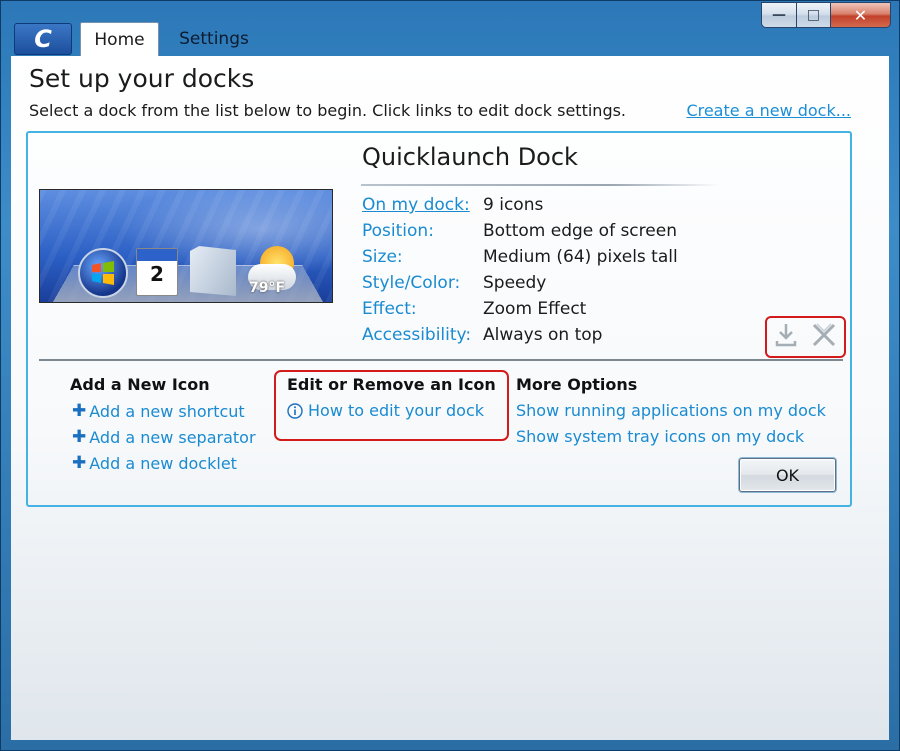 The width and height of the screenshot is (900, 751). Describe the element at coordinates (186, 246) in the screenshot. I see `dock-preview: 2 79°F` at that location.